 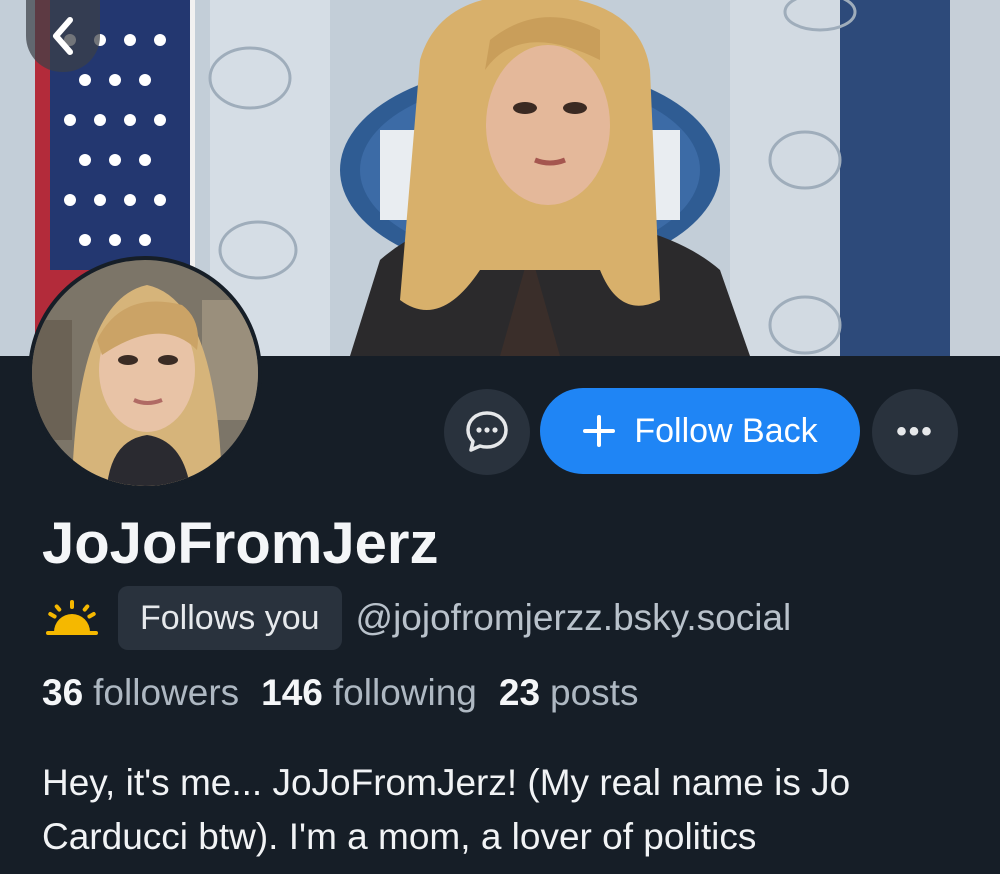 I want to click on follow-back-label: Follow Back, so click(x=726, y=430).